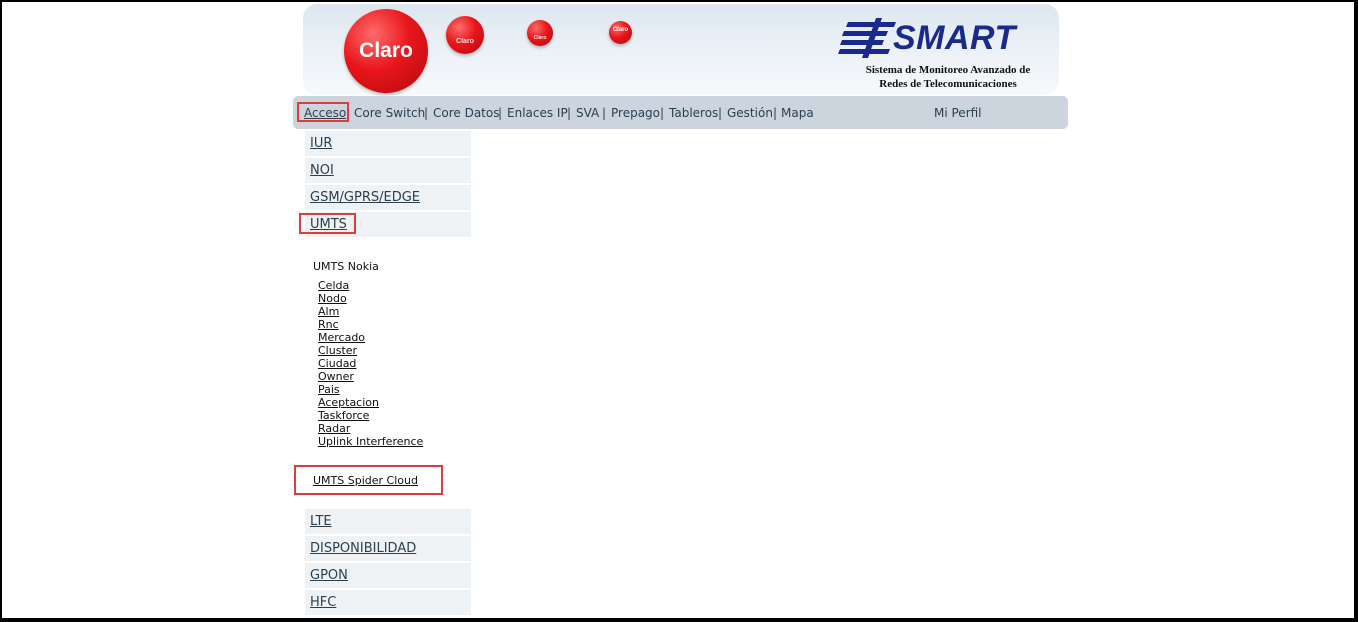 The image size is (1358, 622). What do you see at coordinates (370, 441) in the screenshot?
I see `submenu-link-uplink-interference: Uplink Interference` at bounding box center [370, 441].